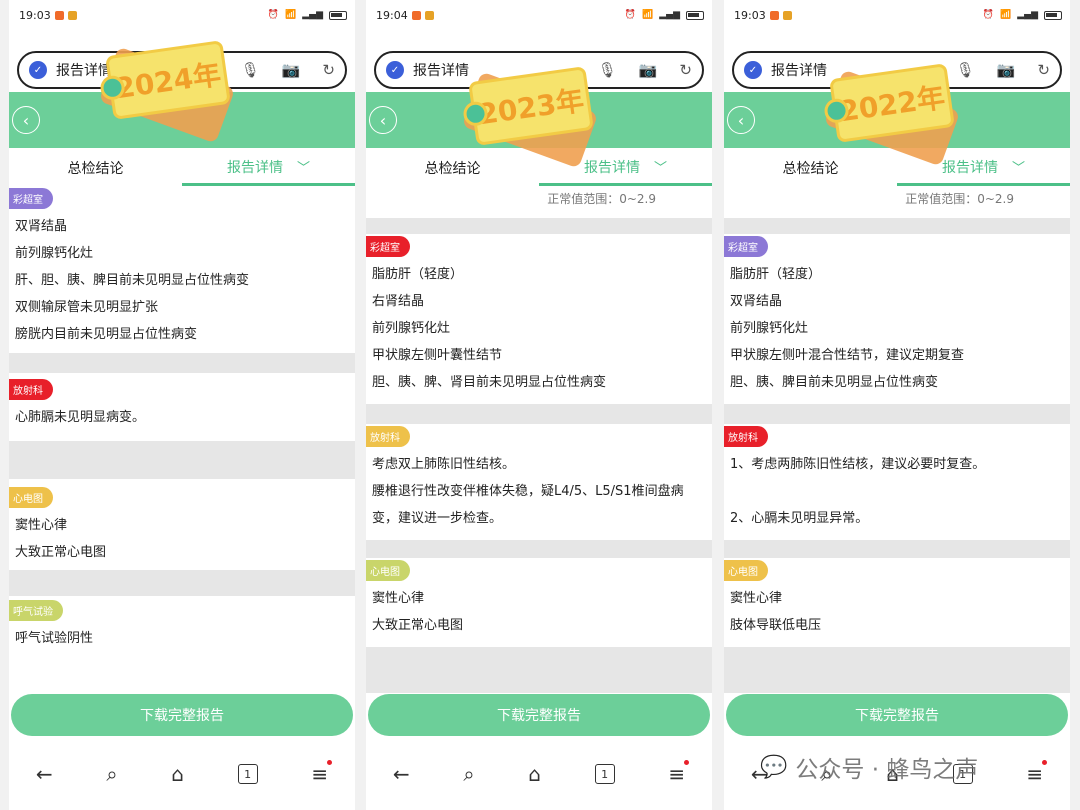 The width and height of the screenshot is (1080, 810). What do you see at coordinates (444, 464) in the screenshot?
I see `finding: 考虑双上肺陈旧性结核。` at bounding box center [444, 464].